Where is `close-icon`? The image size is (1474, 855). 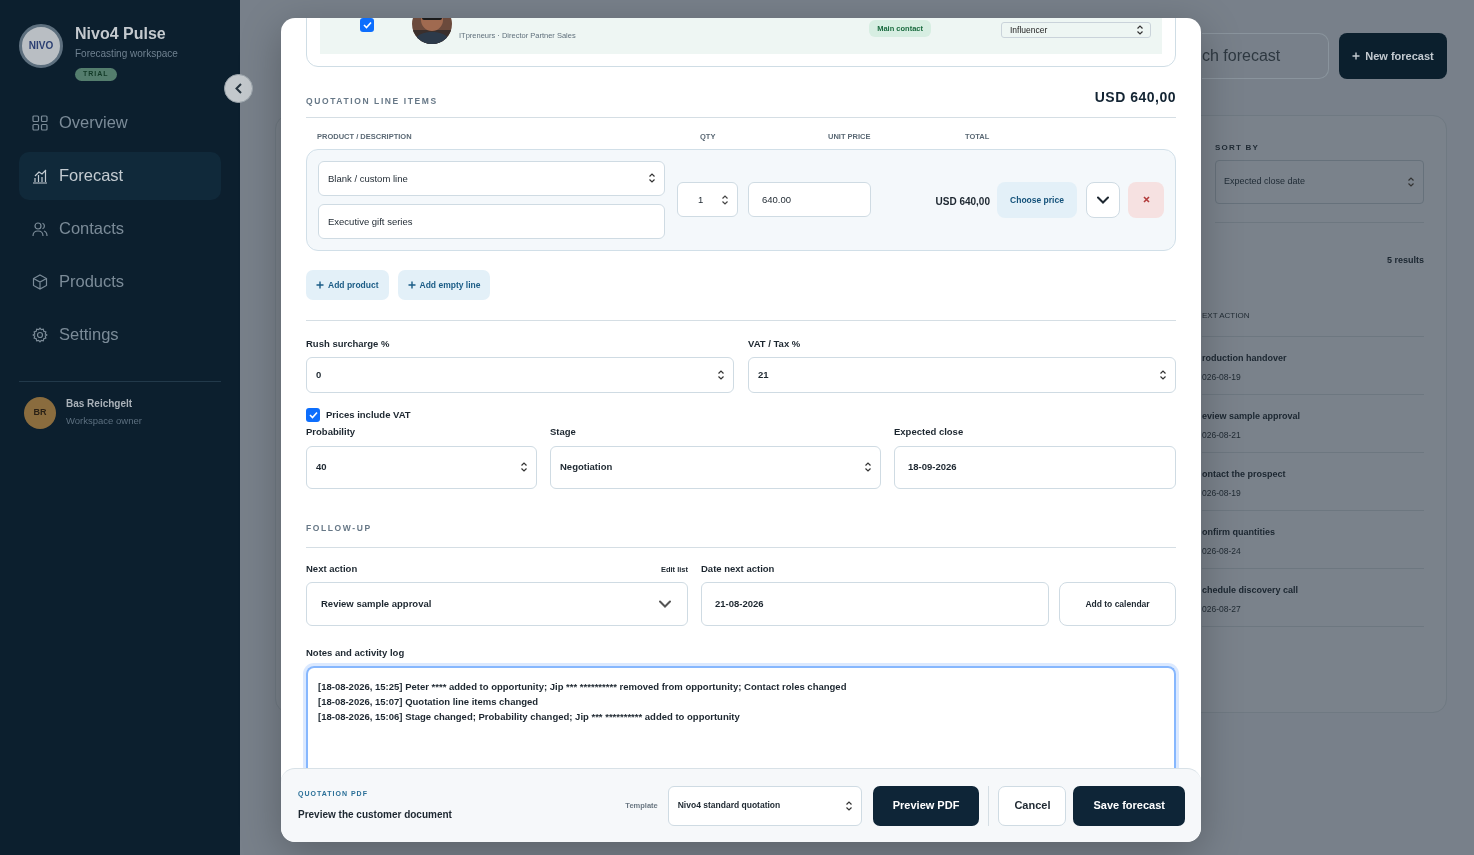
close-icon is located at coordinates (1146, 200).